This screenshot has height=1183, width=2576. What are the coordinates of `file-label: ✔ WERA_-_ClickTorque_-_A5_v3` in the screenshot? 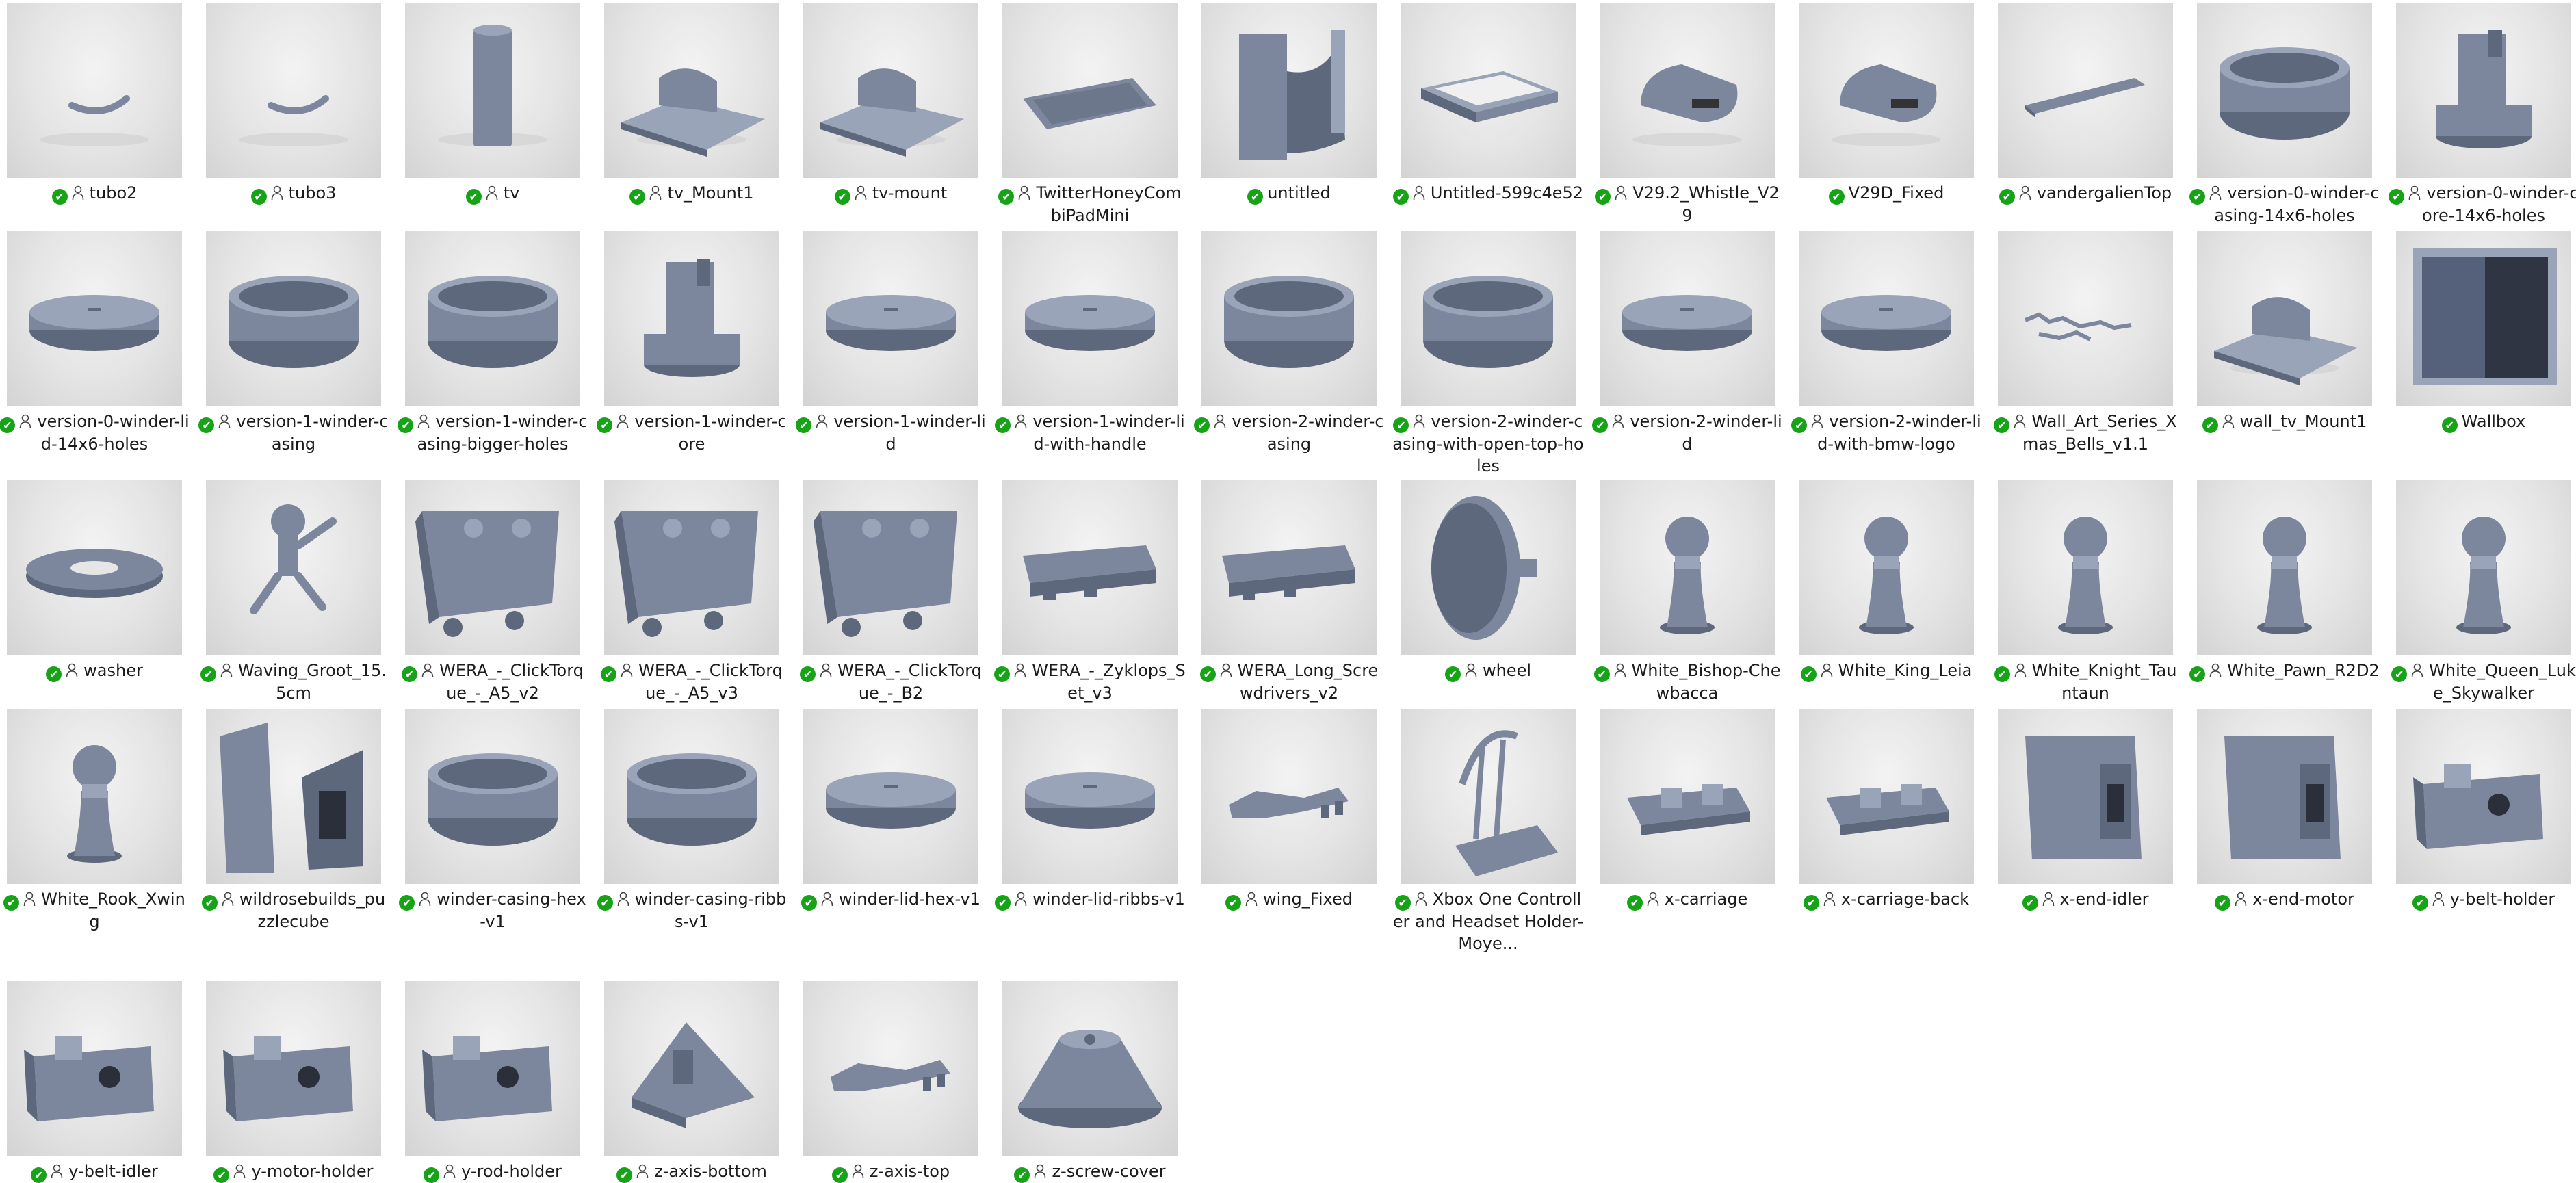 It's located at (692, 682).